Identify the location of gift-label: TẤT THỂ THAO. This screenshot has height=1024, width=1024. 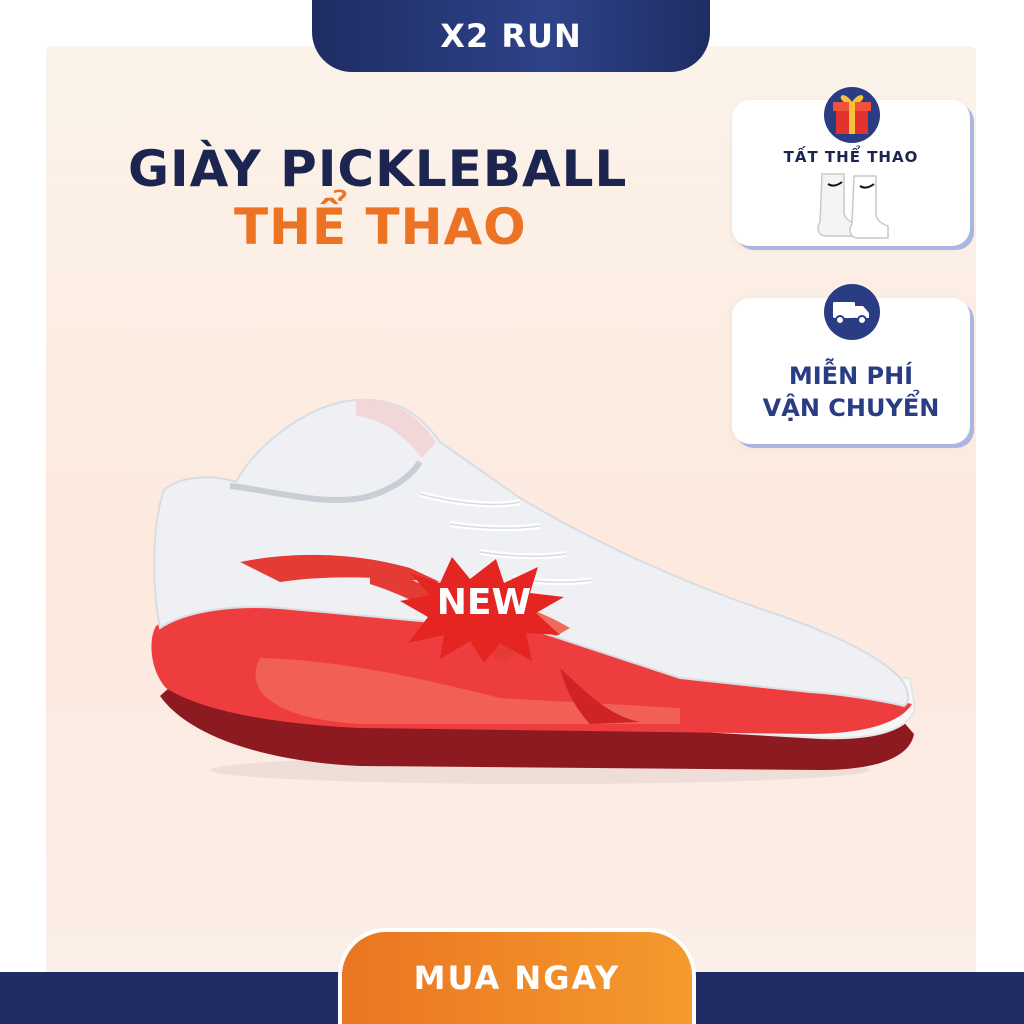
(851, 157).